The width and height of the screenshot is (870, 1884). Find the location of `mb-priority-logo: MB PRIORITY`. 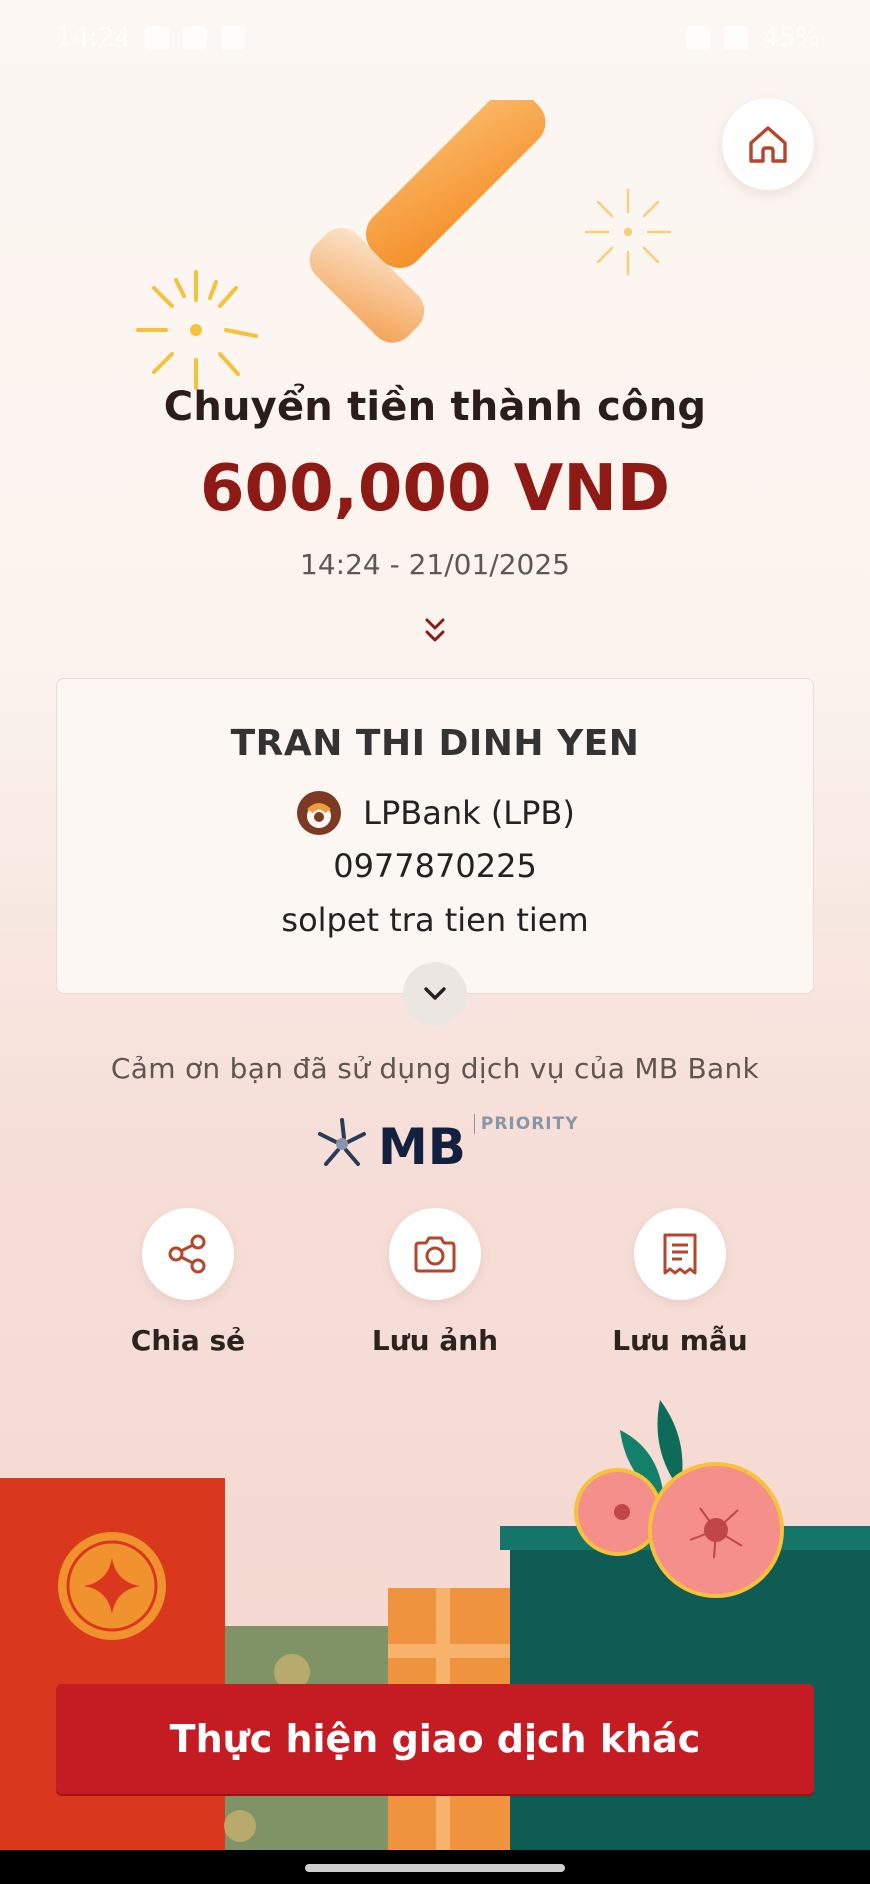

mb-priority-logo: MB PRIORITY is located at coordinates (446, 1142).